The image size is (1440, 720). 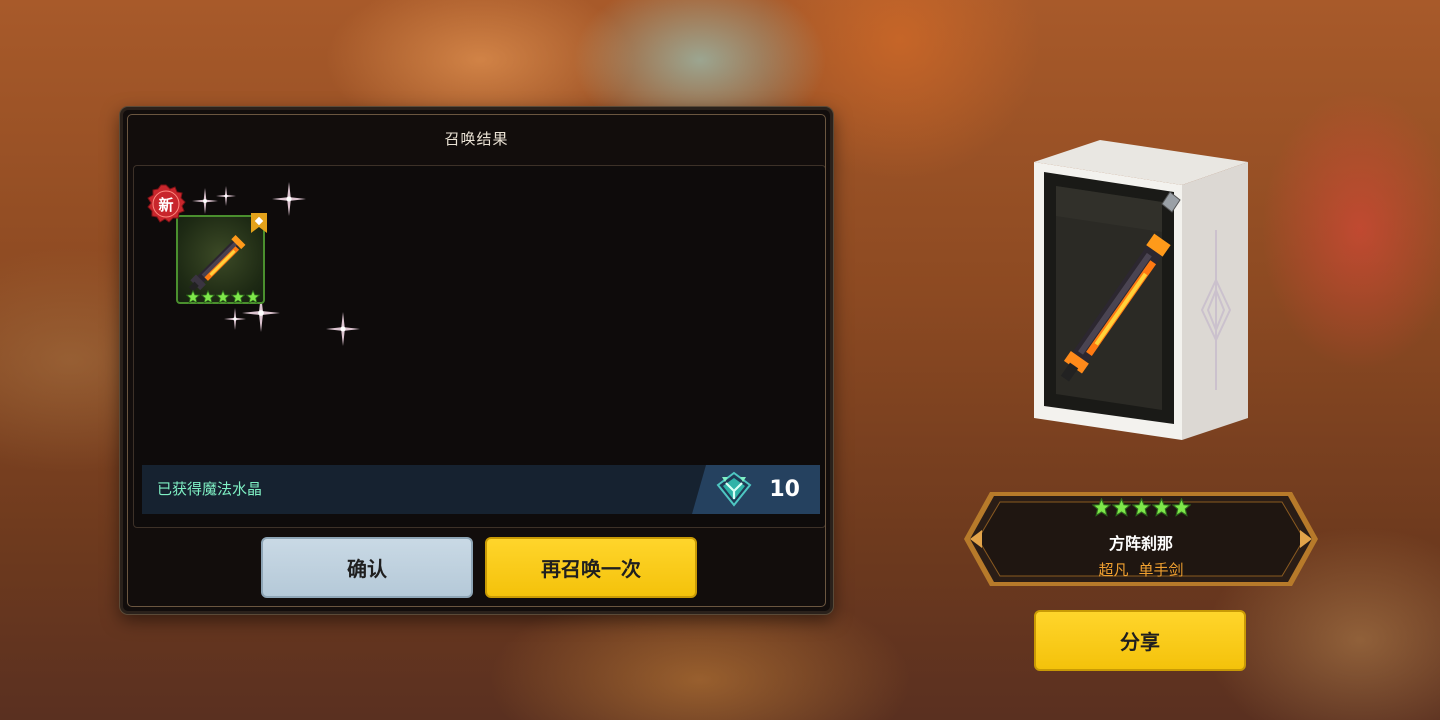 I want to click on item-details: 超凡 单手剑, so click(x=1141, y=569).